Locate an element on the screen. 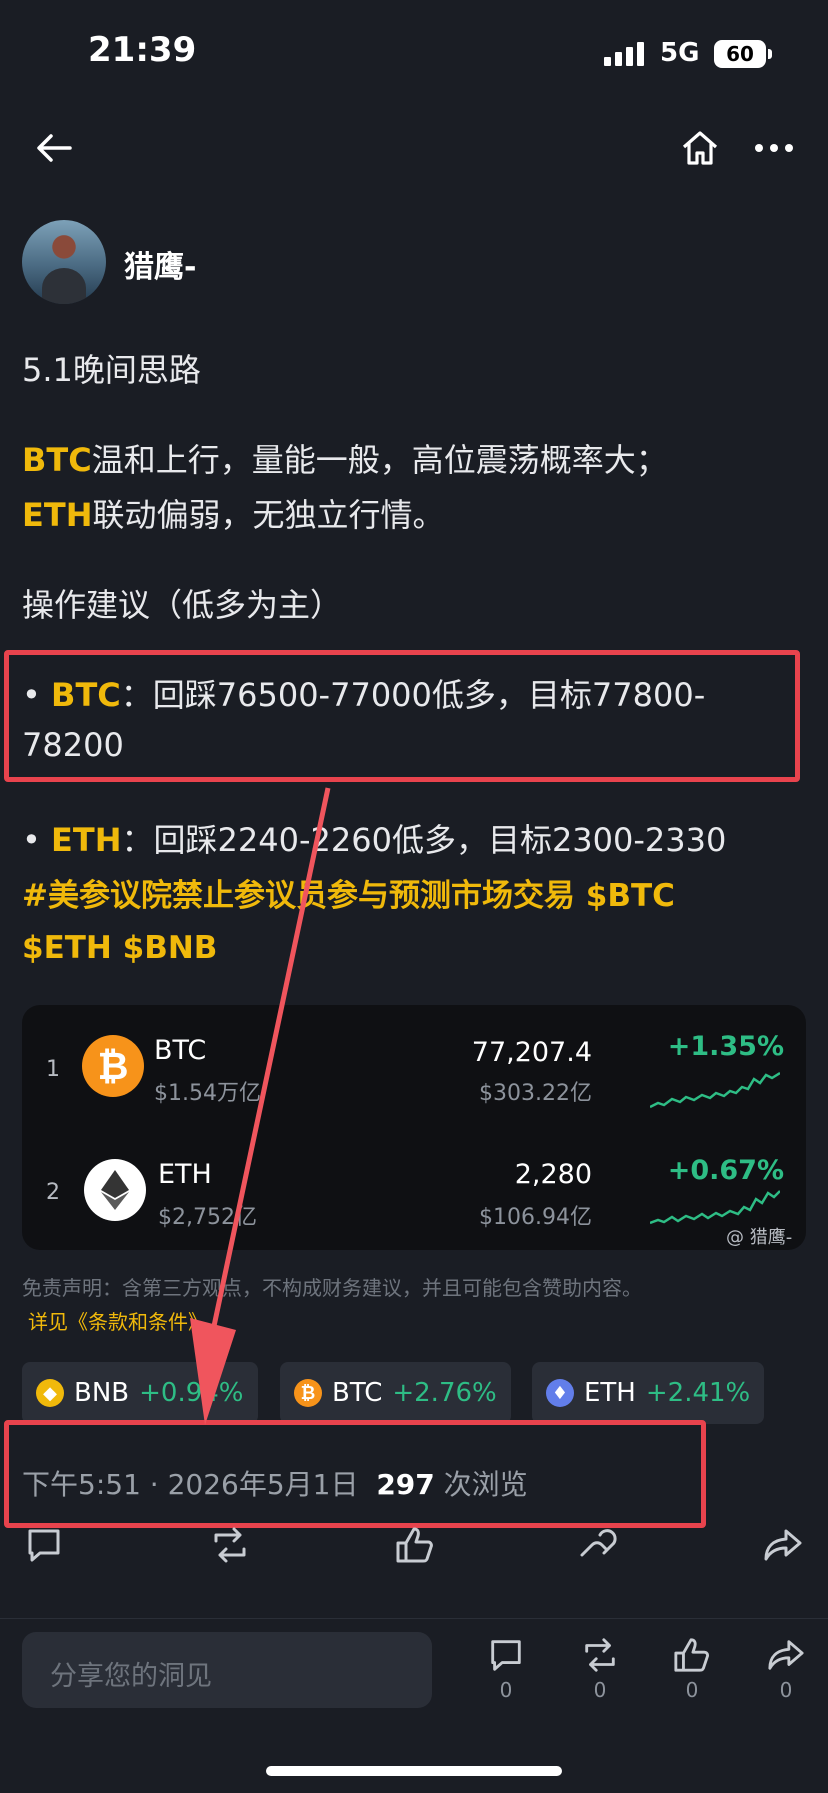 This screenshot has height=1793, width=828. home-indicator is located at coordinates (414, 1771).